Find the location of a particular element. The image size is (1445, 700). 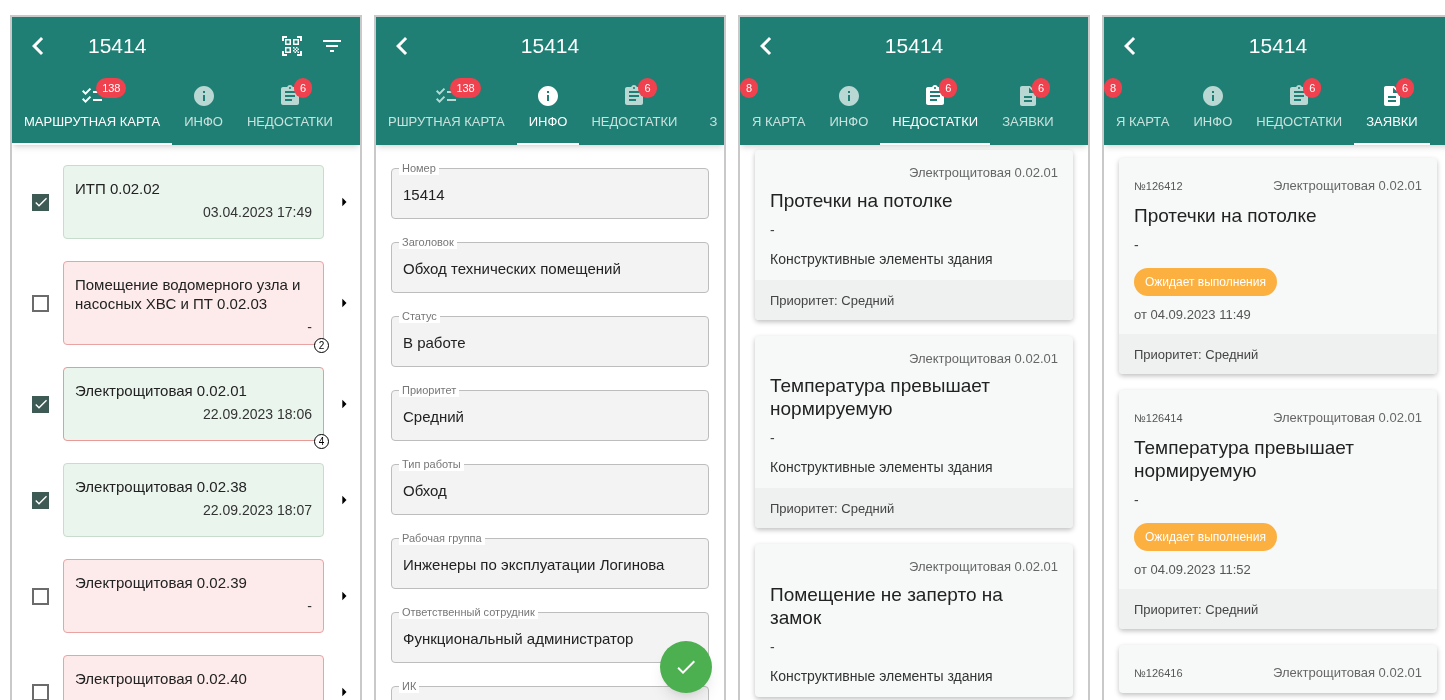

field-label: Рабочая группа is located at coordinates (442, 538).